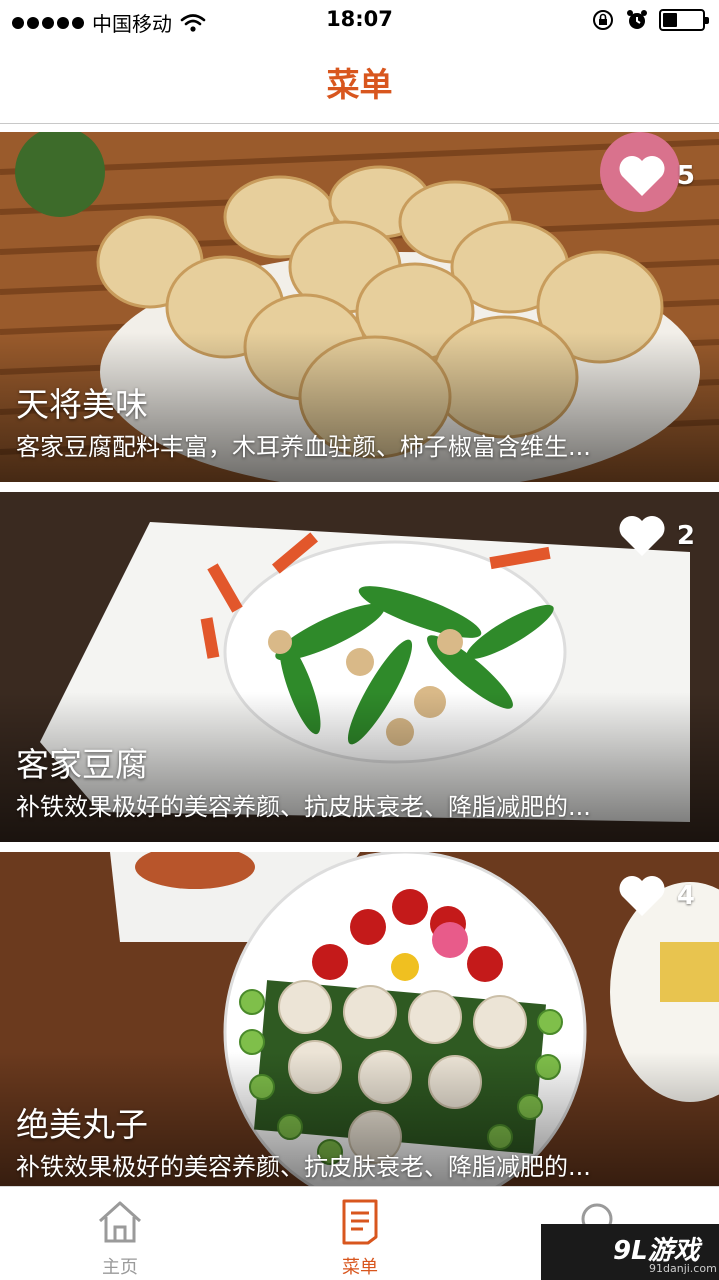 This screenshot has height=1280, width=719. Describe the element at coordinates (82, 404) in the screenshot. I see `menu-item-title: 天将美味` at that location.